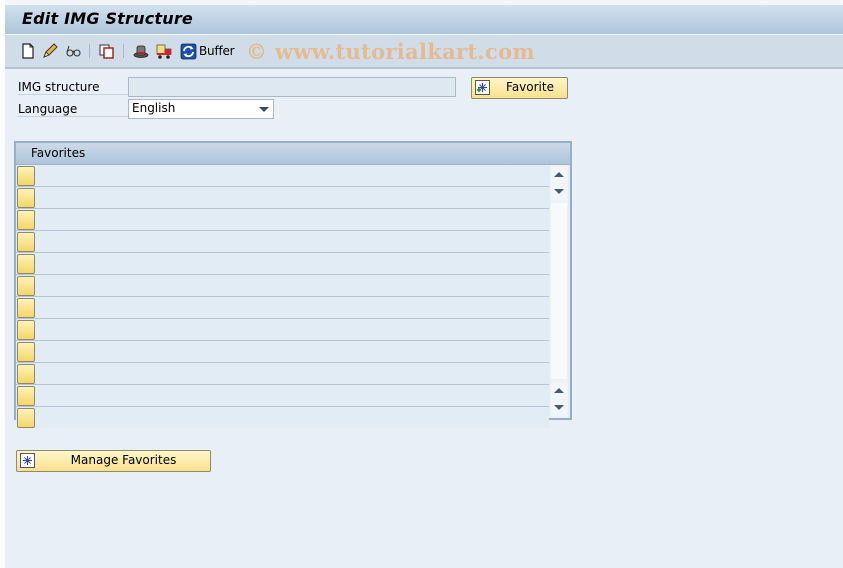 The height and width of the screenshot is (568, 843). I want to click on scroll-up-icon, so click(559, 175).